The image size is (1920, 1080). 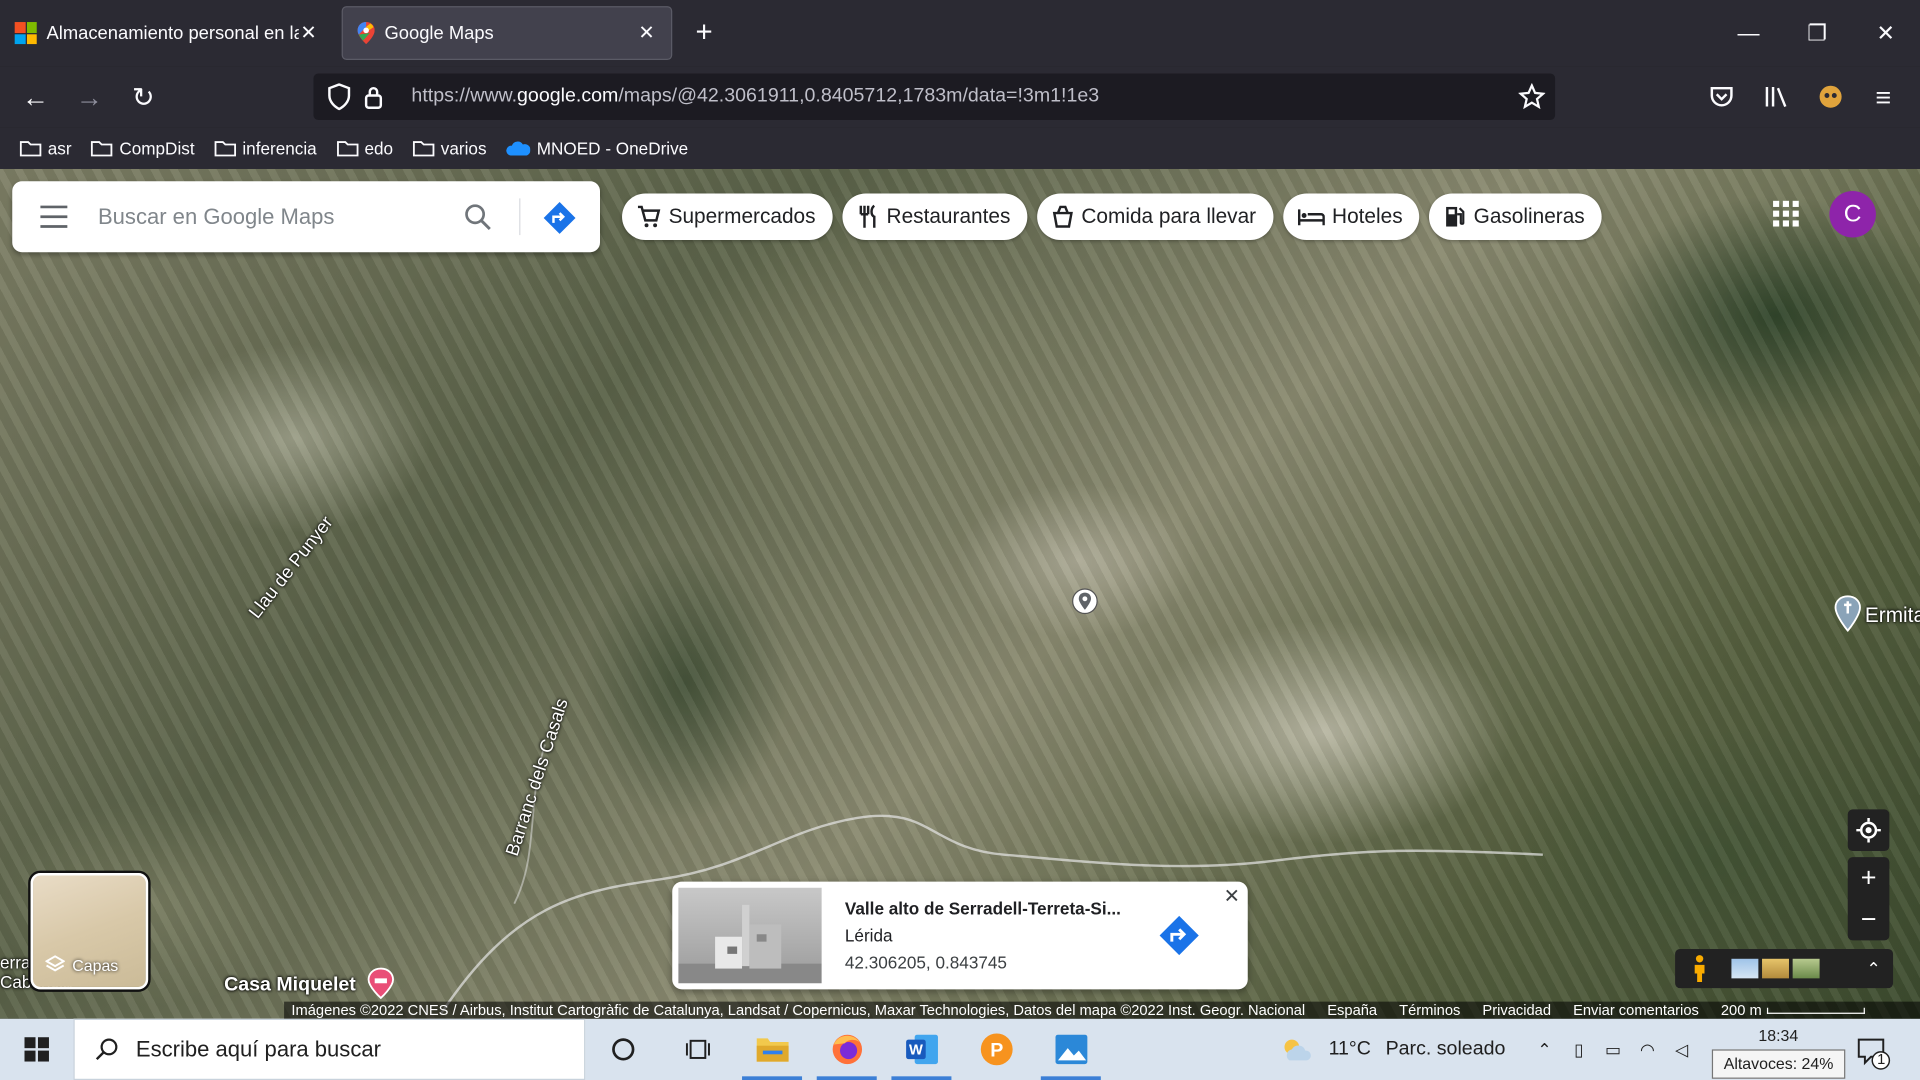 I want to click on footer-link-terminos: Términos, so click(x=1429, y=1010).